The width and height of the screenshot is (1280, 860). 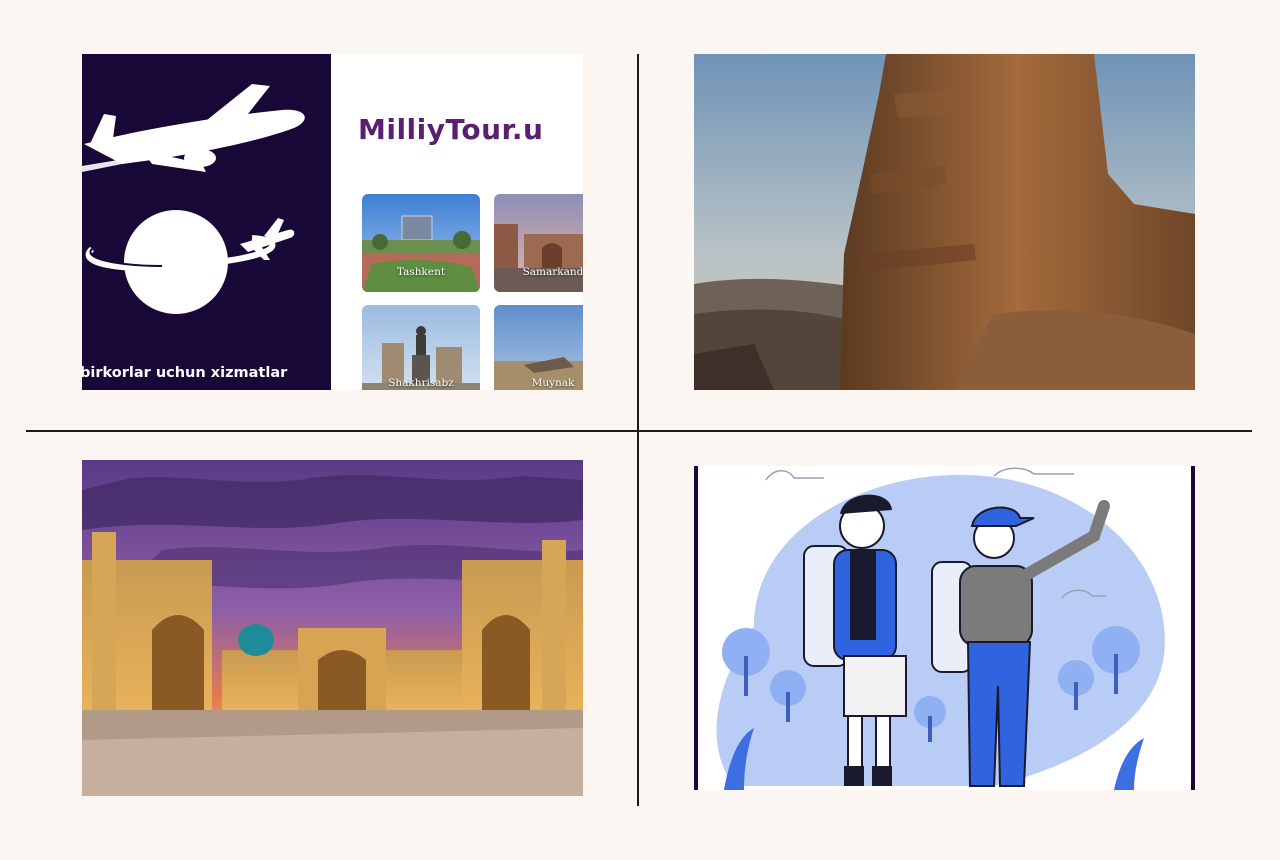 I want to click on city-card-tashkent: Tashkent, so click(x=421, y=243).